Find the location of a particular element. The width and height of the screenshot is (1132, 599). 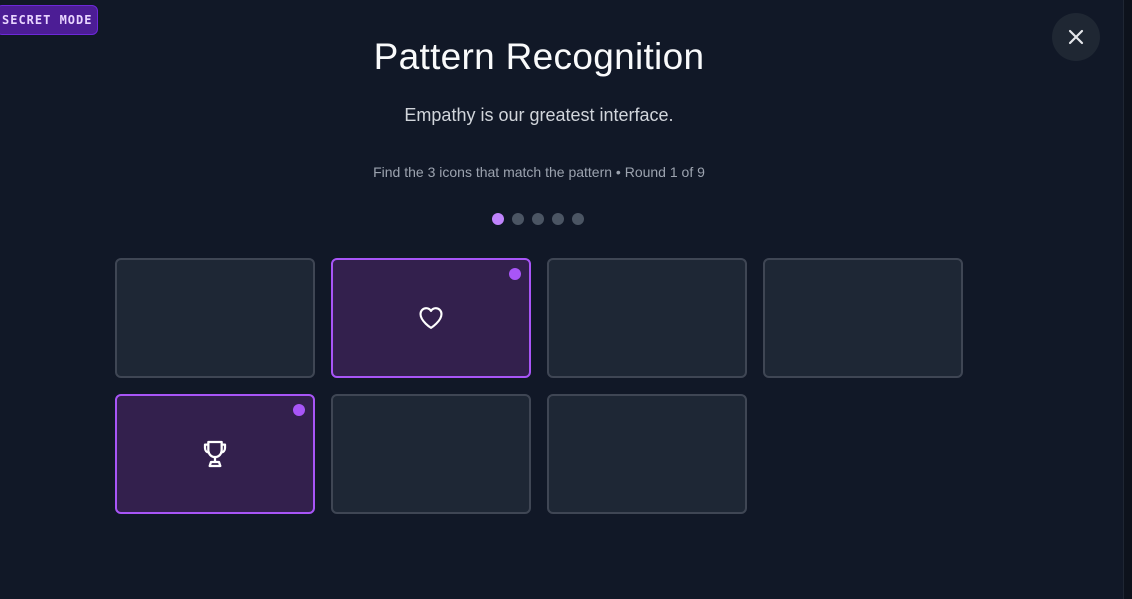

secret-mode-badge: SECRET MODE is located at coordinates (49, 20).